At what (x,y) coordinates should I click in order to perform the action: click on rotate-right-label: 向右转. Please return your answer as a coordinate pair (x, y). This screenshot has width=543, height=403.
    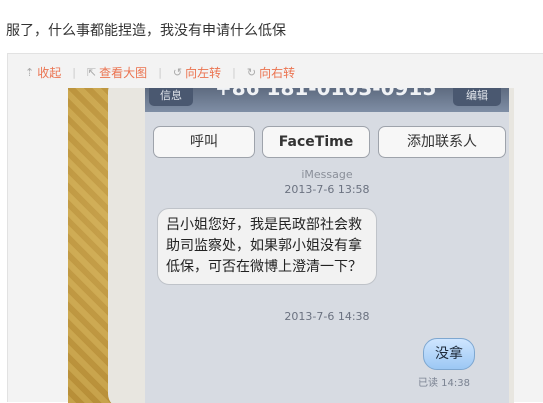
    Looking at the image, I should click on (277, 72).